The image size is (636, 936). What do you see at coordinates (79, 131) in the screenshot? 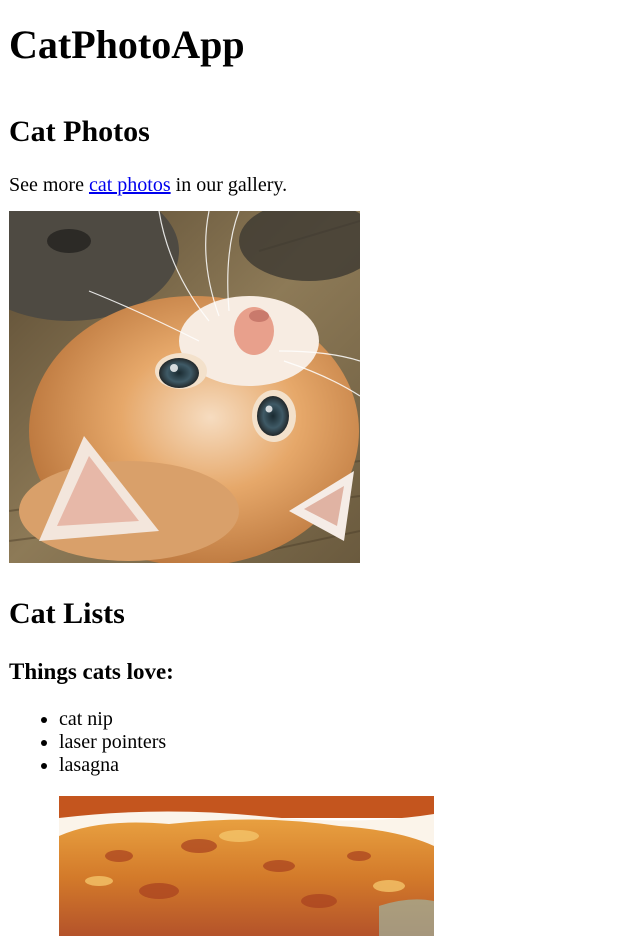
I see `cat-photos-heading: Cat Photos` at bounding box center [79, 131].